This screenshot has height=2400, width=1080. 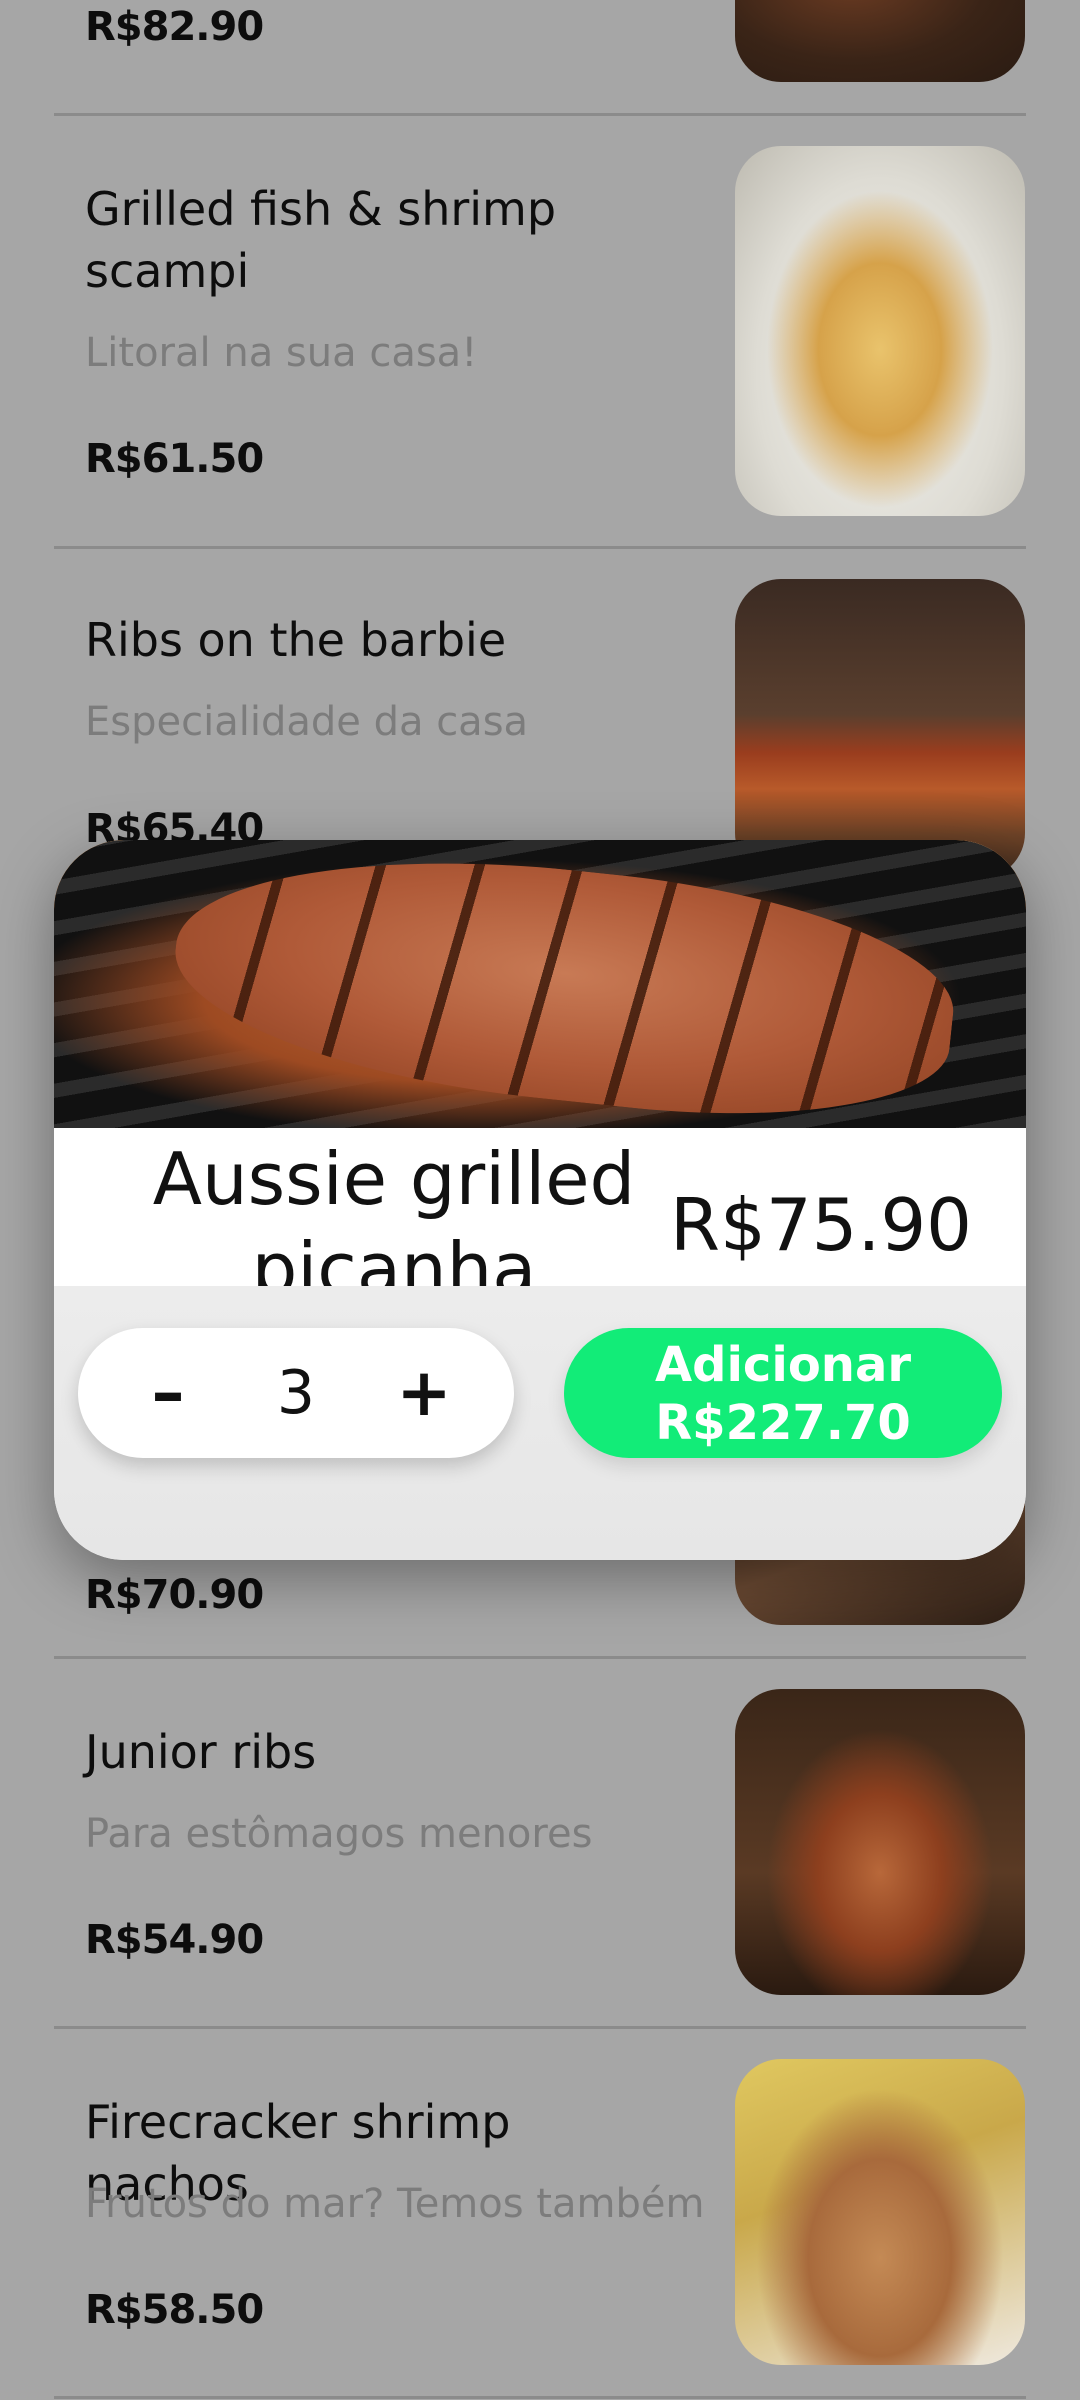 What do you see at coordinates (880, 331) in the screenshot?
I see `fish-shrimp-photo` at bounding box center [880, 331].